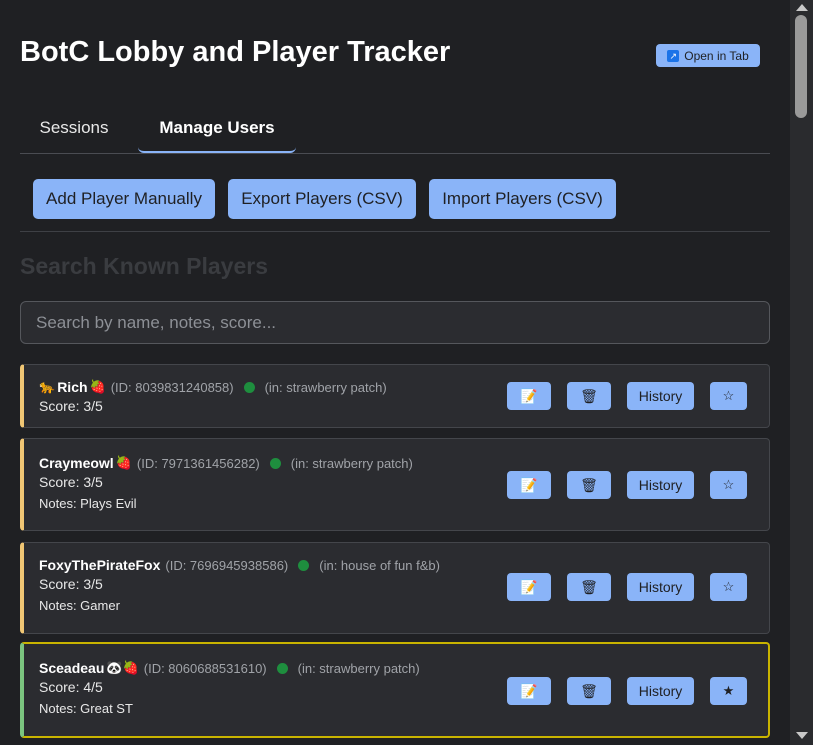  Describe the element at coordinates (79, 605) in the screenshot. I see `player-notes: Notes: Gamer` at that location.